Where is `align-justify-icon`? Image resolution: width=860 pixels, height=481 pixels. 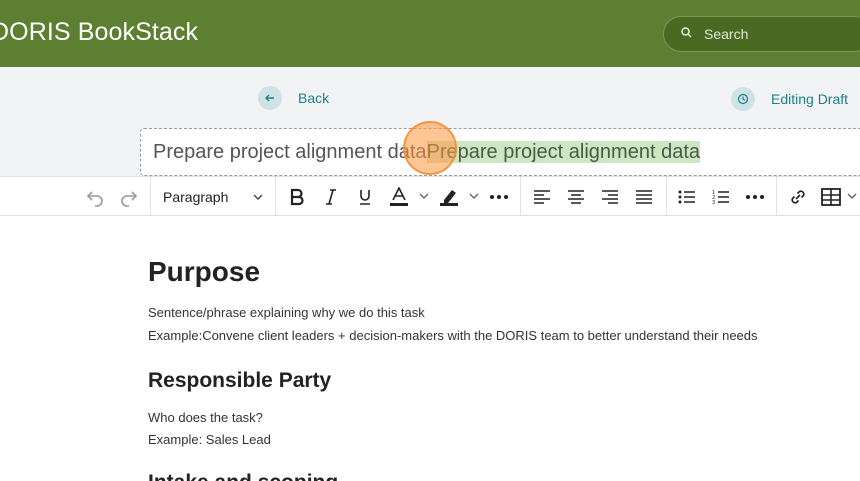
align-justify-icon is located at coordinates (644, 197).